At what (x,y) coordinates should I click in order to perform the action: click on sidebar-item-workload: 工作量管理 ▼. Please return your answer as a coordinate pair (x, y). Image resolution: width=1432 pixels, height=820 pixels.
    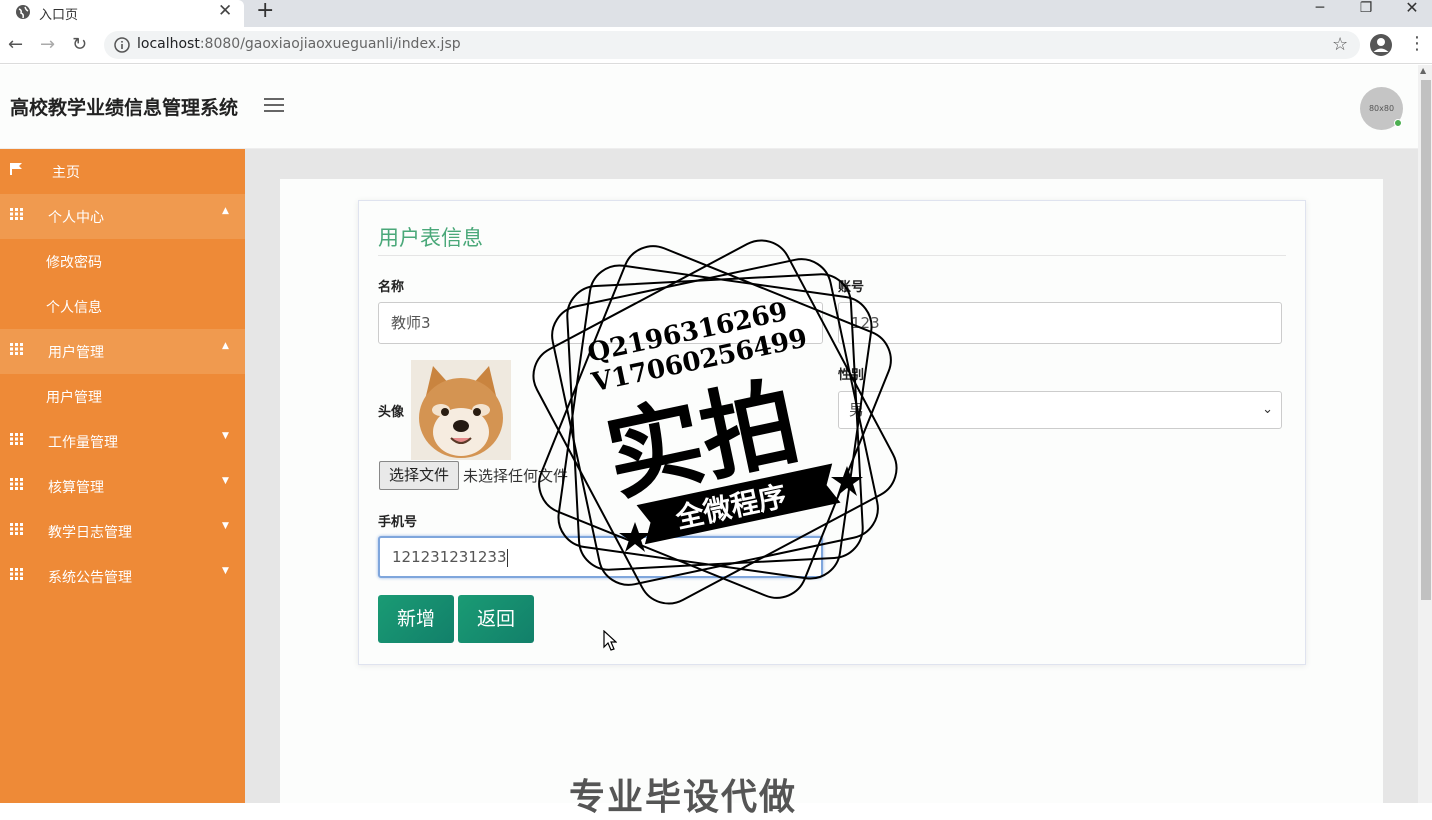
    Looking at the image, I should click on (122, 441).